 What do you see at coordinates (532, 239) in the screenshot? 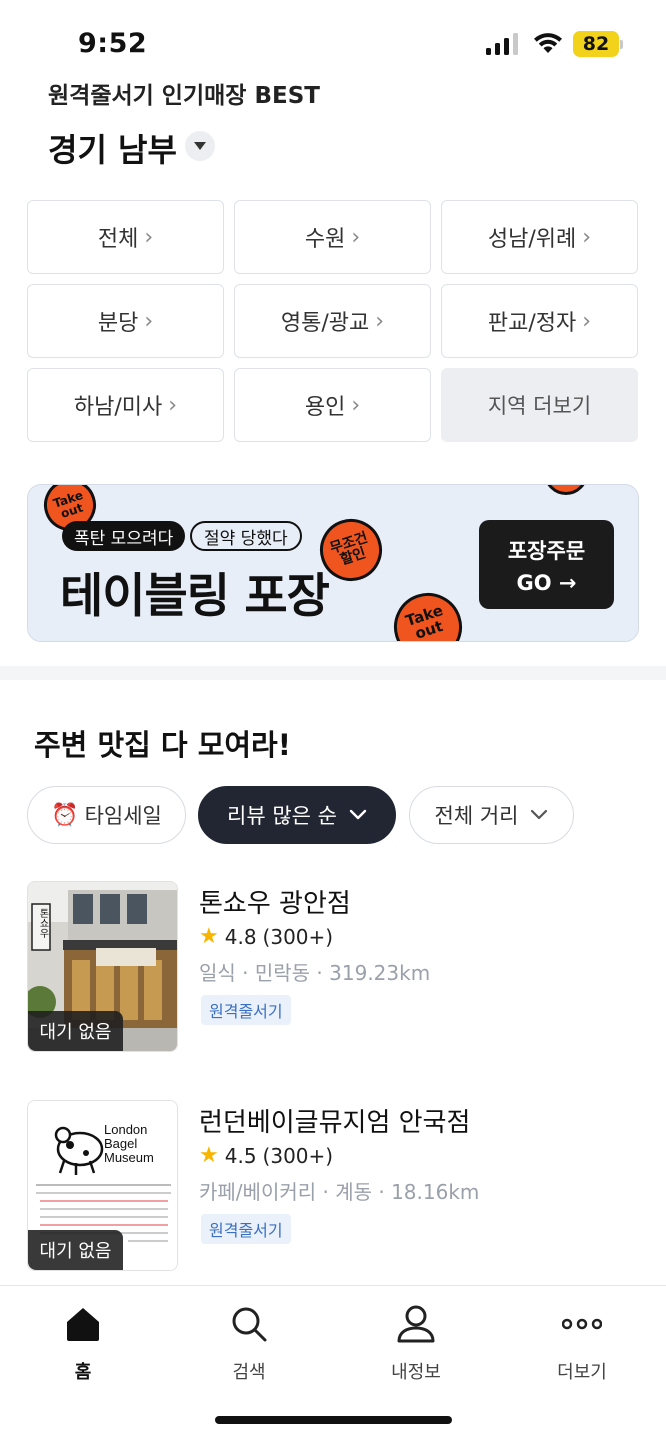
I see `region-button-label: 성남/위례` at bounding box center [532, 239].